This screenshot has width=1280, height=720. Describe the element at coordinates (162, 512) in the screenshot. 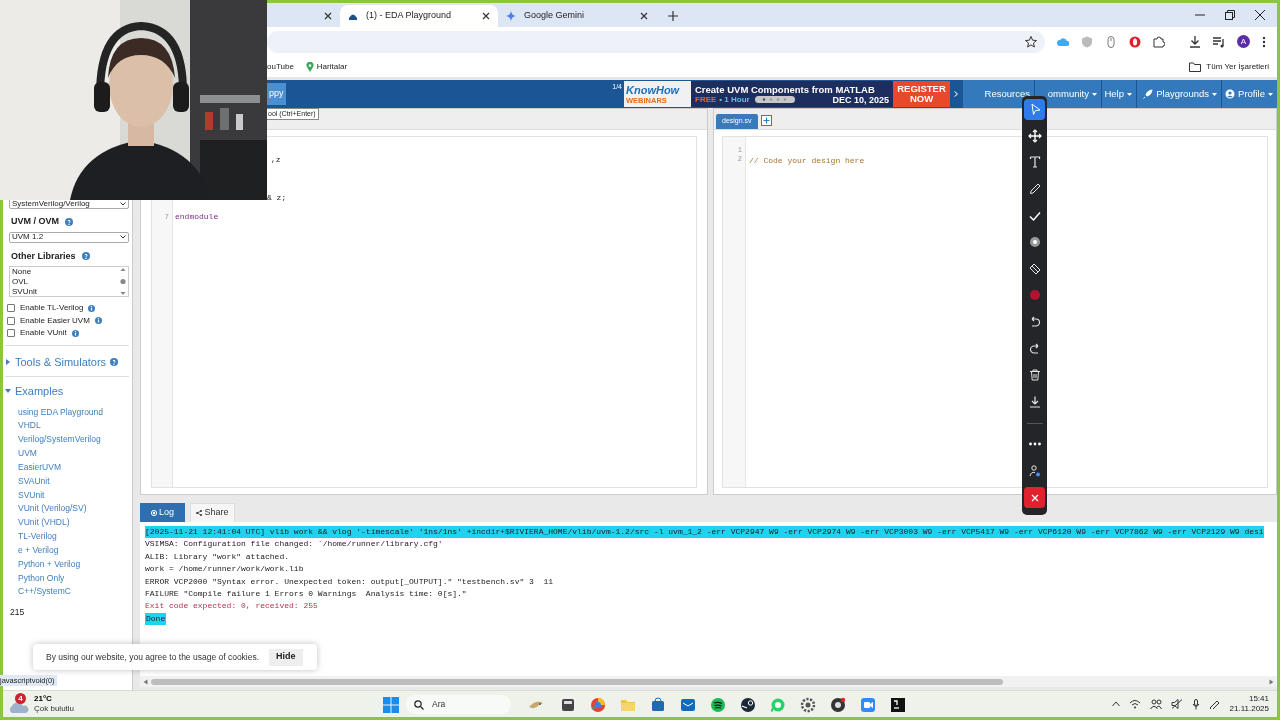

I see `log-tab: Log` at that location.